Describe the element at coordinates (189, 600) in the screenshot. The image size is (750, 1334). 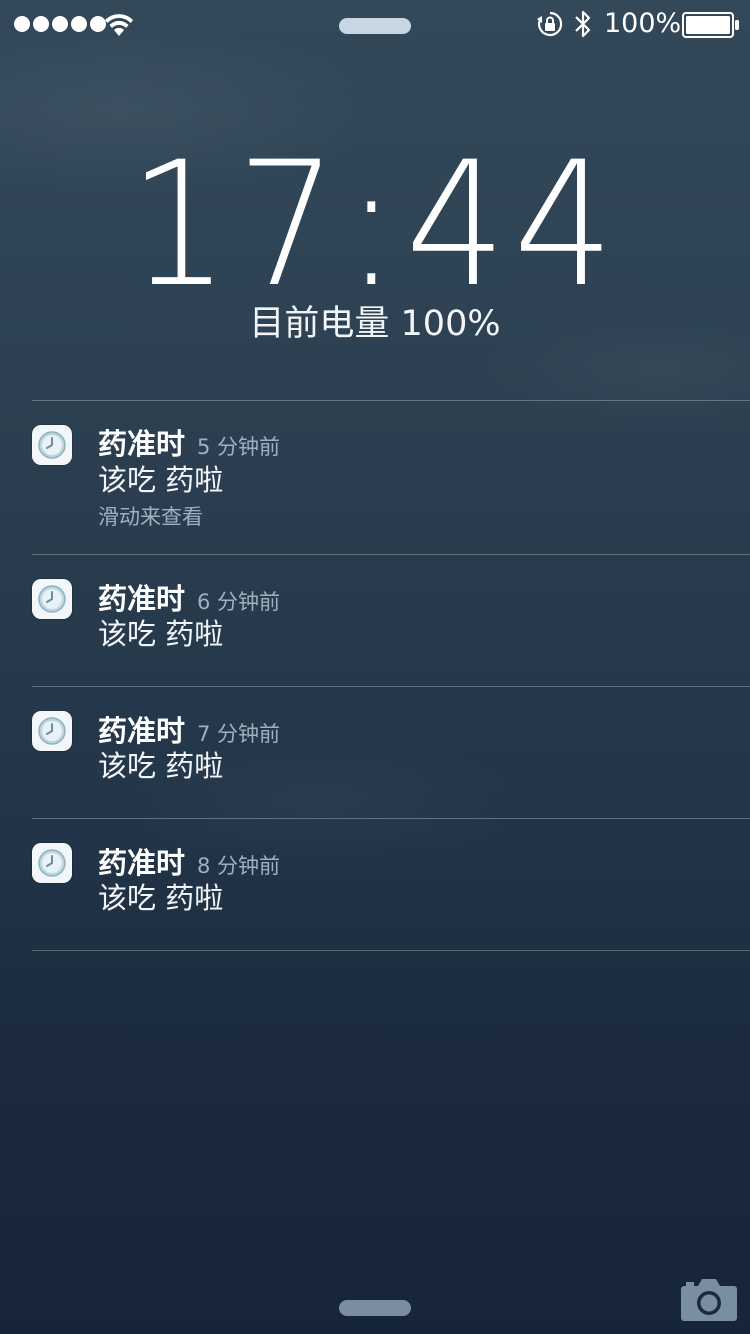
I see `notification-title: 药准时 6 分钟前` at that location.